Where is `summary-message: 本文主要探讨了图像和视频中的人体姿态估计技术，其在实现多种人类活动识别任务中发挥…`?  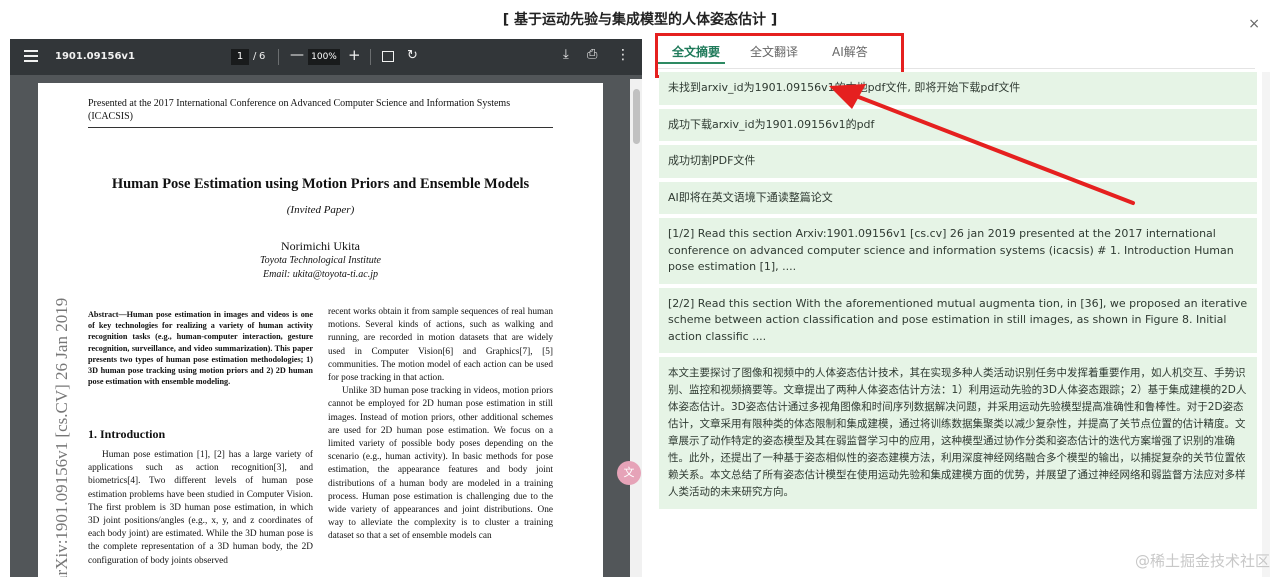 summary-message: 本文主要探讨了图像和视频中的人体姿态估计技术，其在实现多种人类活动识别任务中发挥… is located at coordinates (958, 433).